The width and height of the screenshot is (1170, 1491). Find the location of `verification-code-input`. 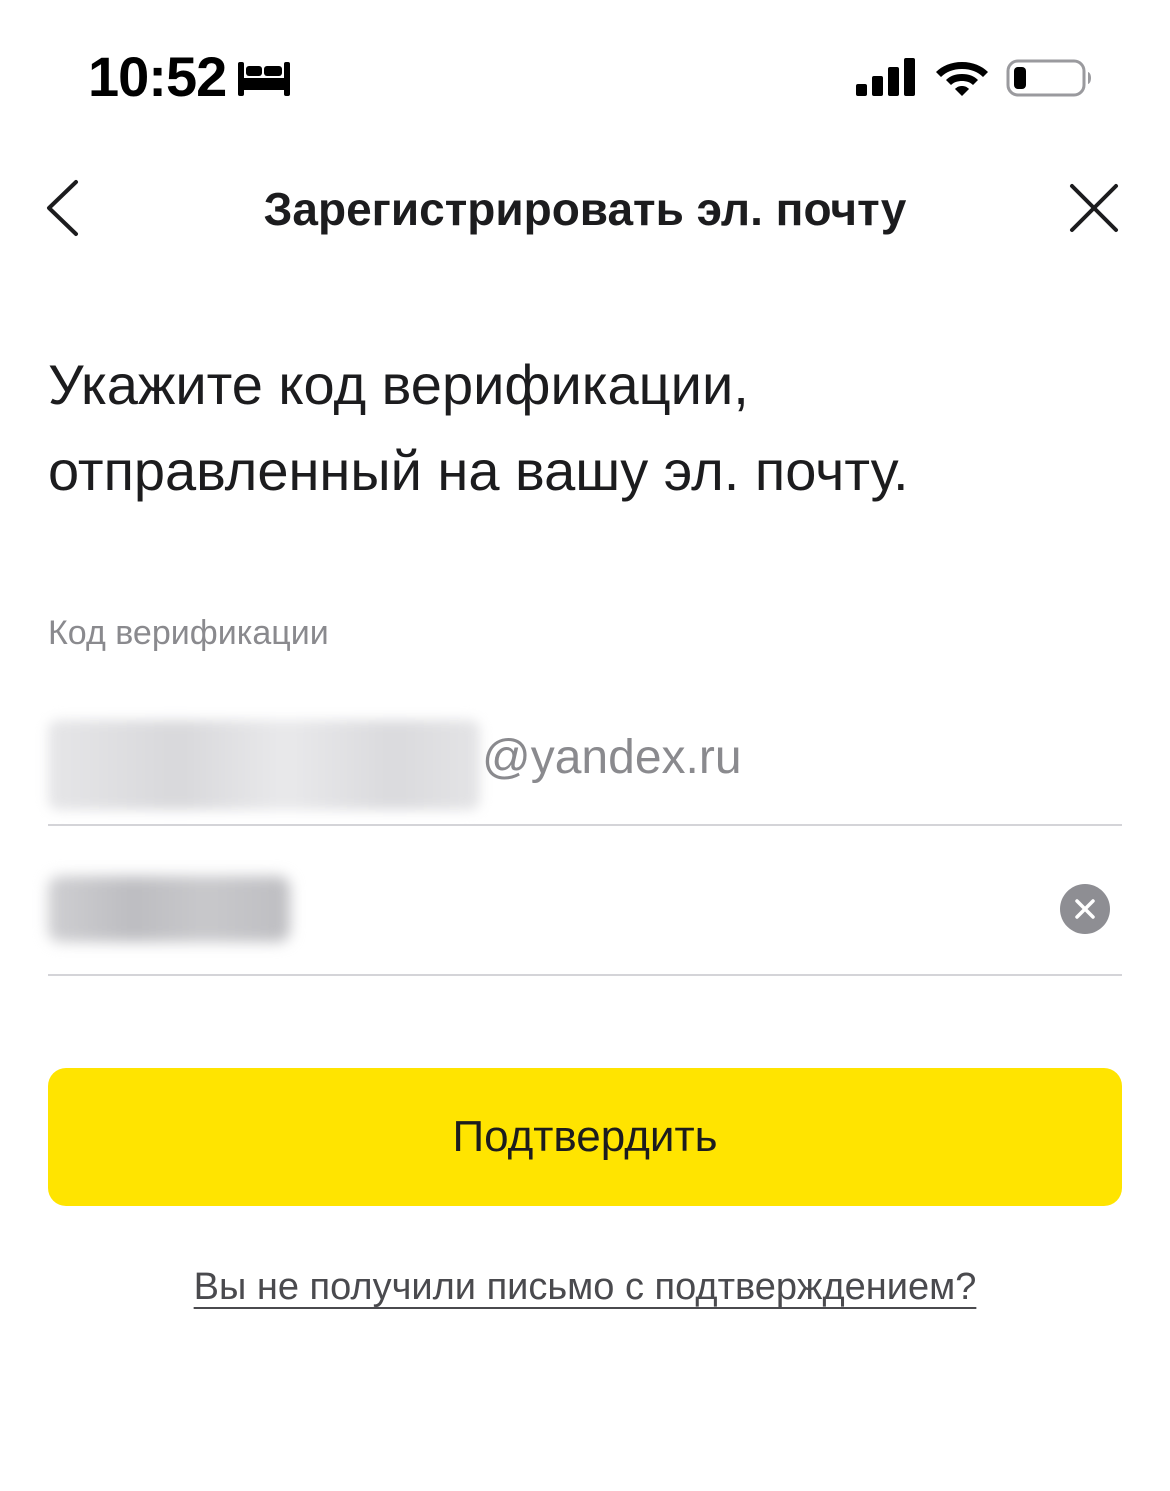

verification-code-input is located at coordinates (540, 909).